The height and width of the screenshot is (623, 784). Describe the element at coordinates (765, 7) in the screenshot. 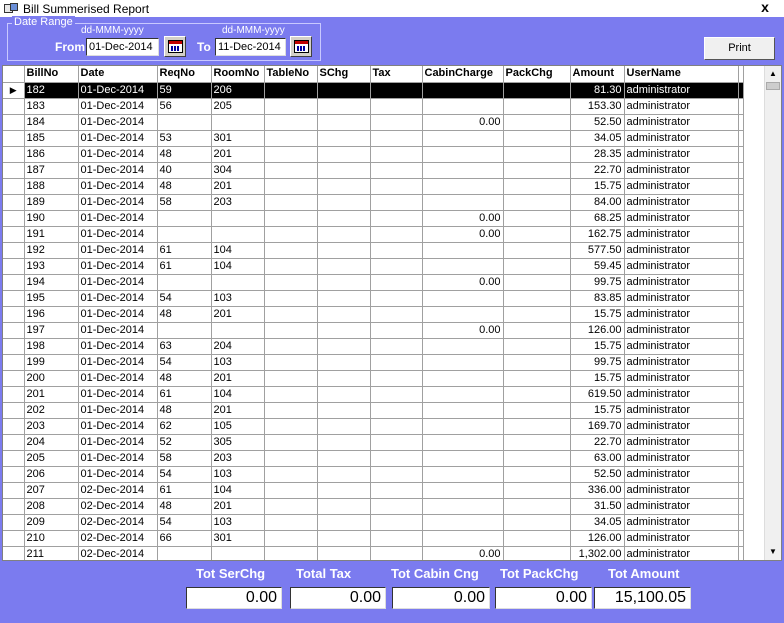

I see `close-icon: x` at that location.